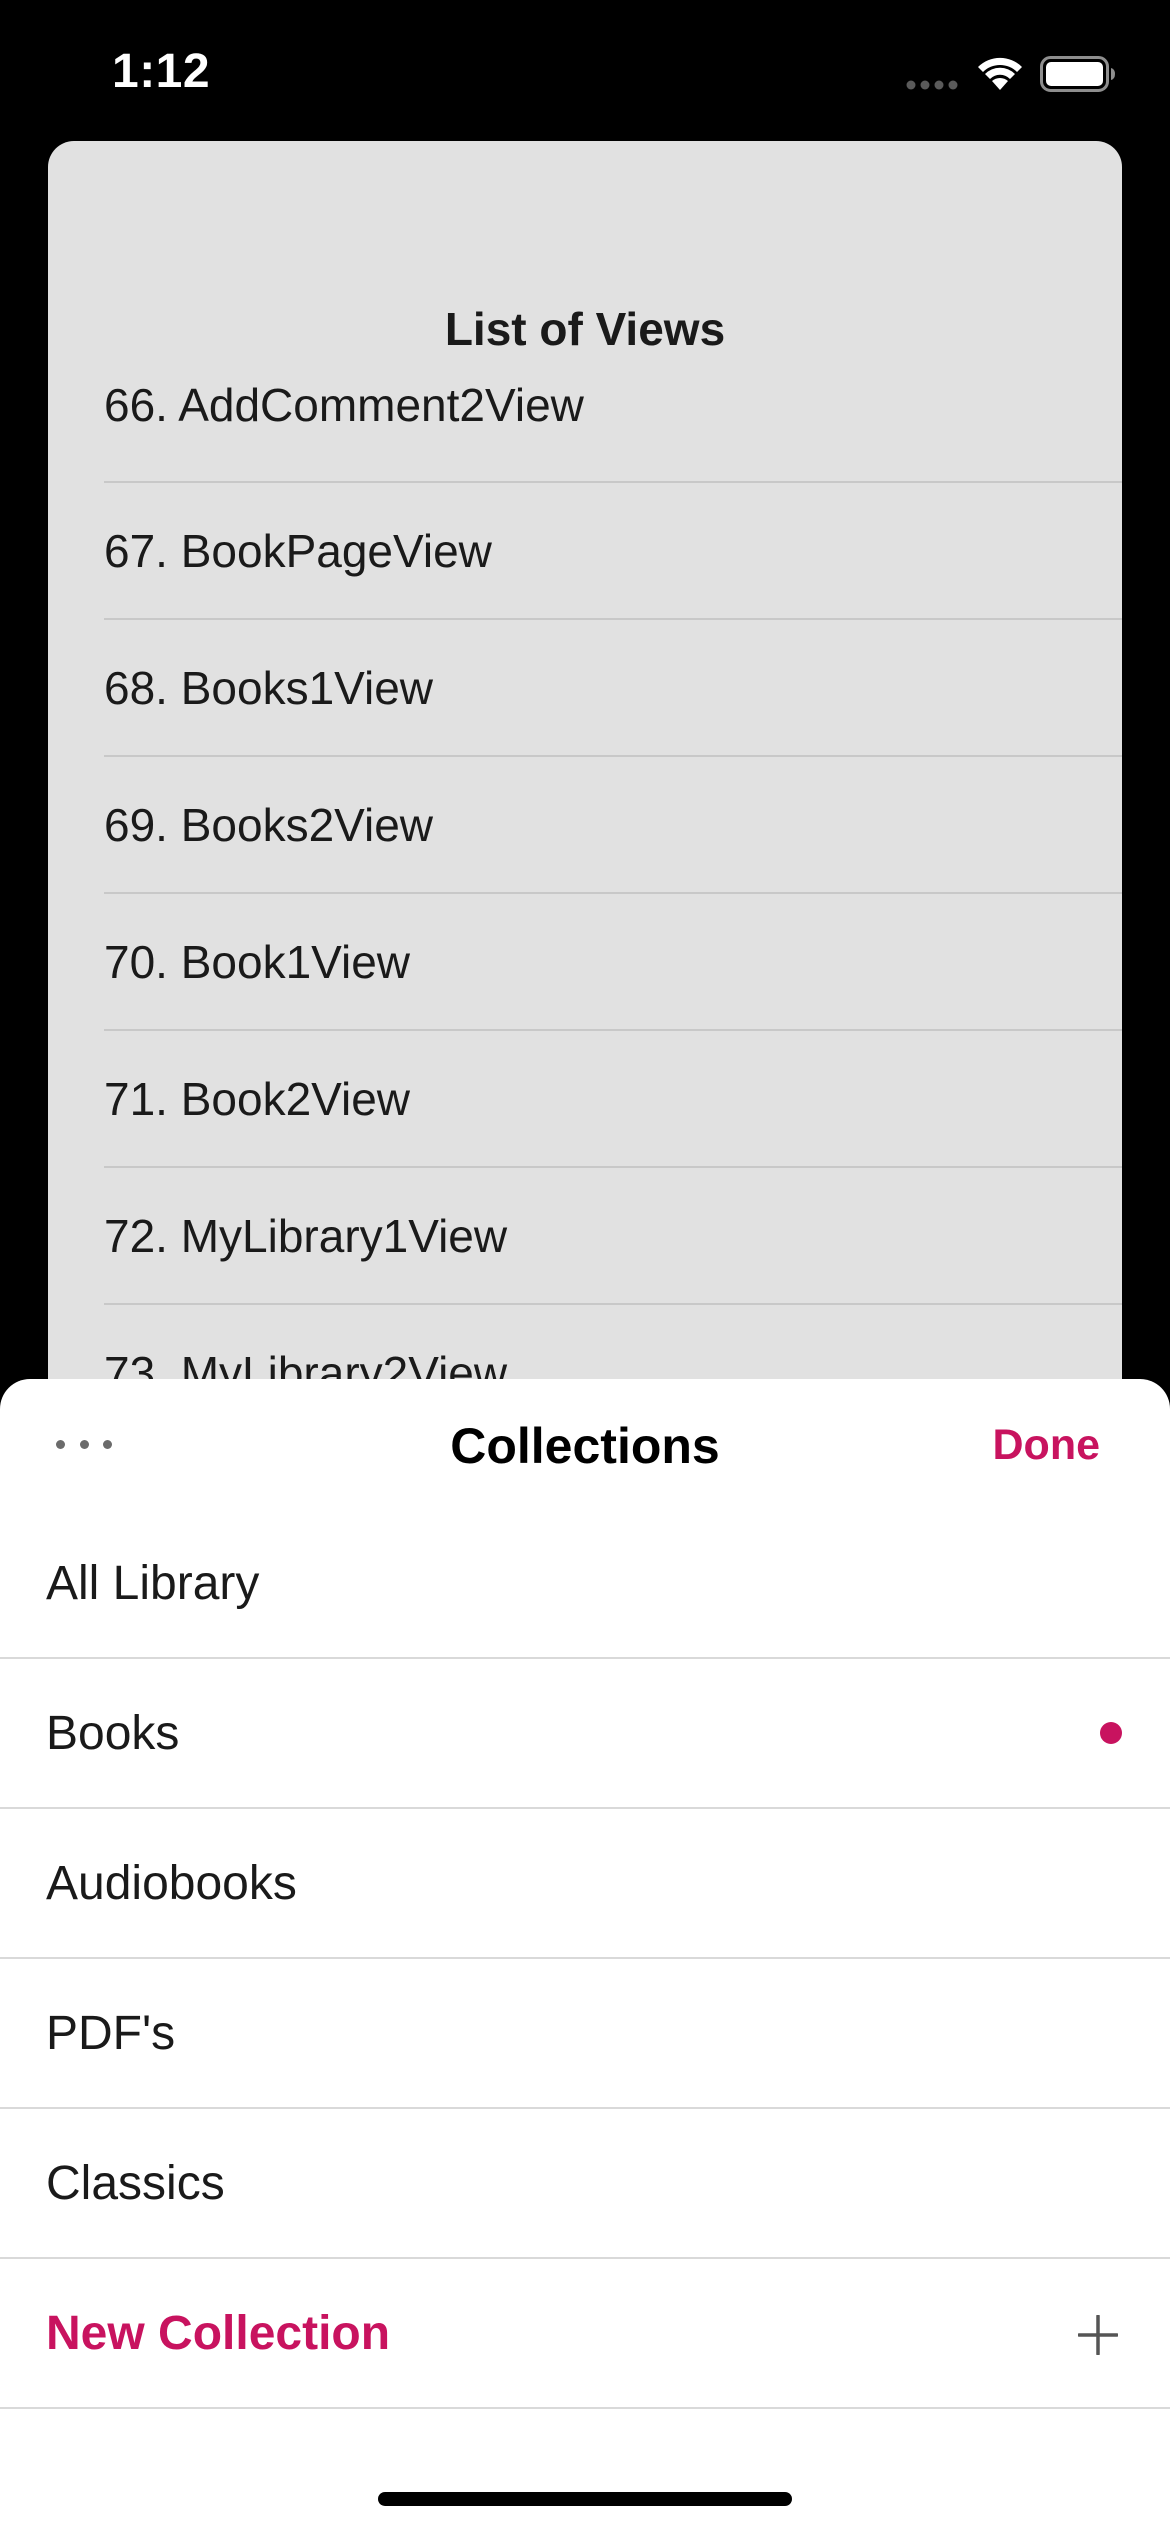  Describe the element at coordinates (613, 1236) in the screenshot. I see `list-item: 72. MyLibrary1View` at that location.